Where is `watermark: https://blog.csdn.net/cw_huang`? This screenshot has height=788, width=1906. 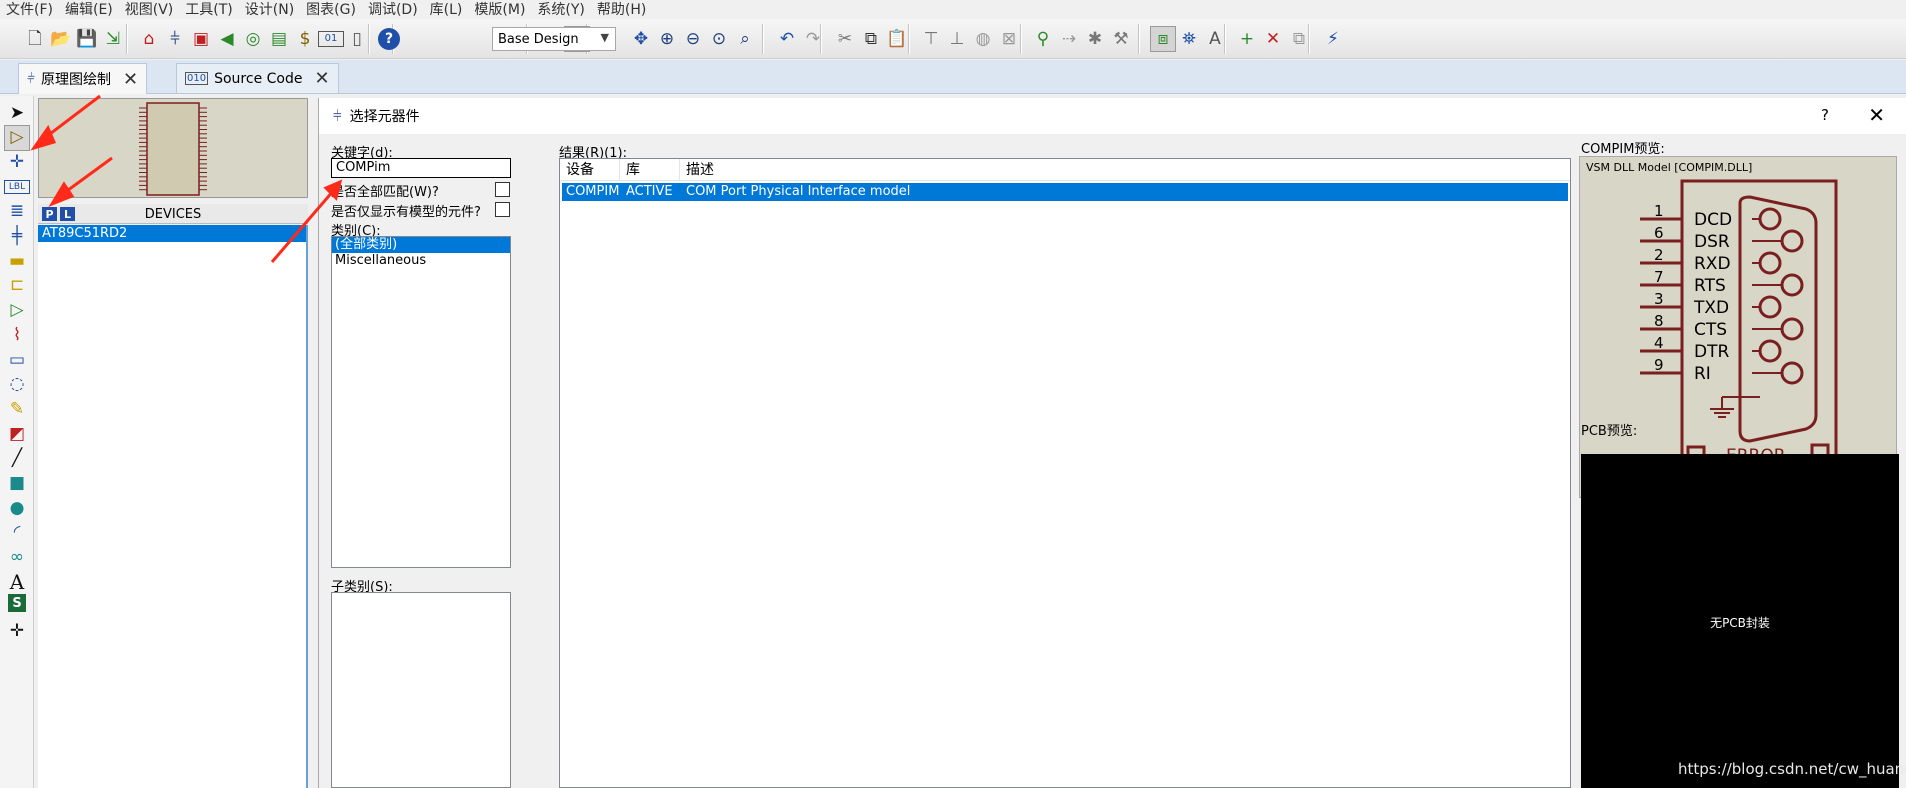
watermark: https://blog.csdn.net/cw_huang is located at coordinates (1792, 769).